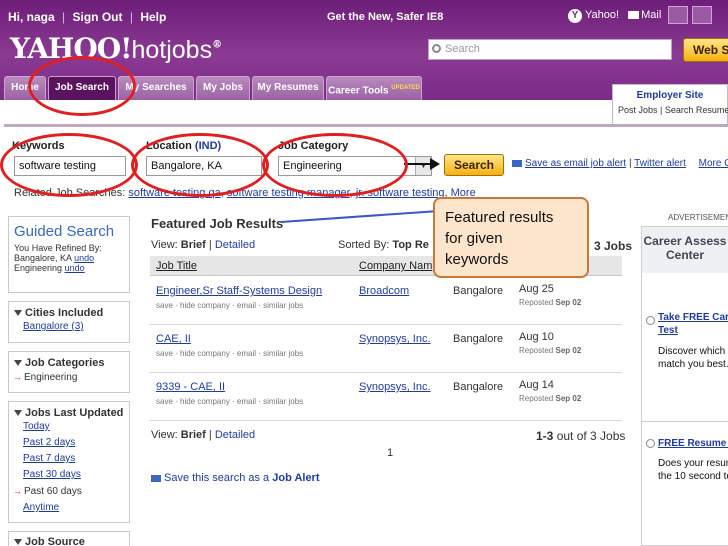  What do you see at coordinates (239, 291) in the screenshot?
I see `job-title-link: Engineer,Sr Staff-Systems Design` at bounding box center [239, 291].